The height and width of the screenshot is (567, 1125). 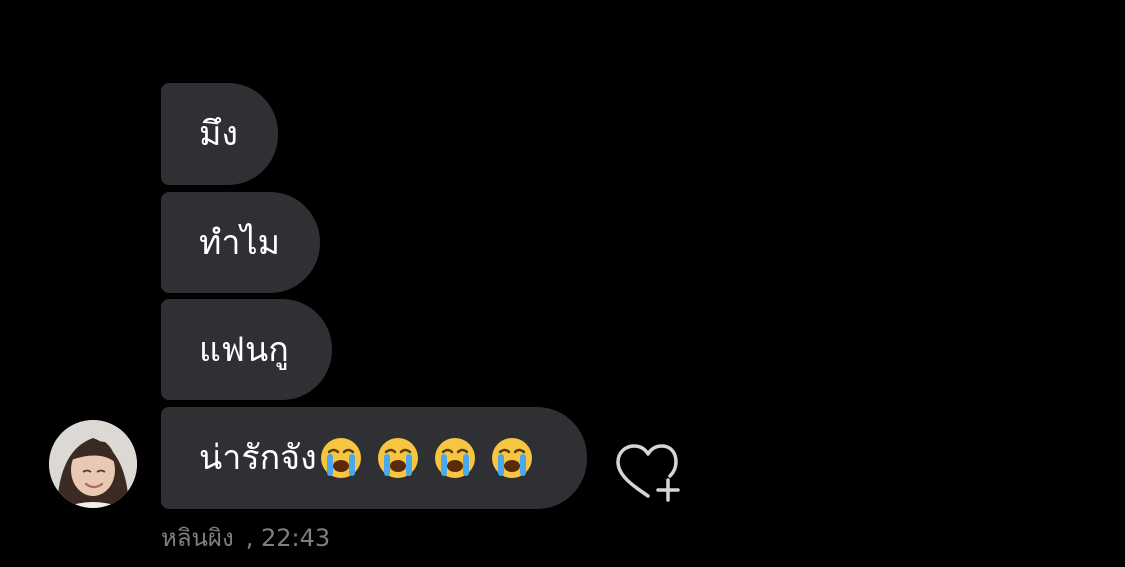 I want to click on add-reaction-button, so click(x=647, y=472).